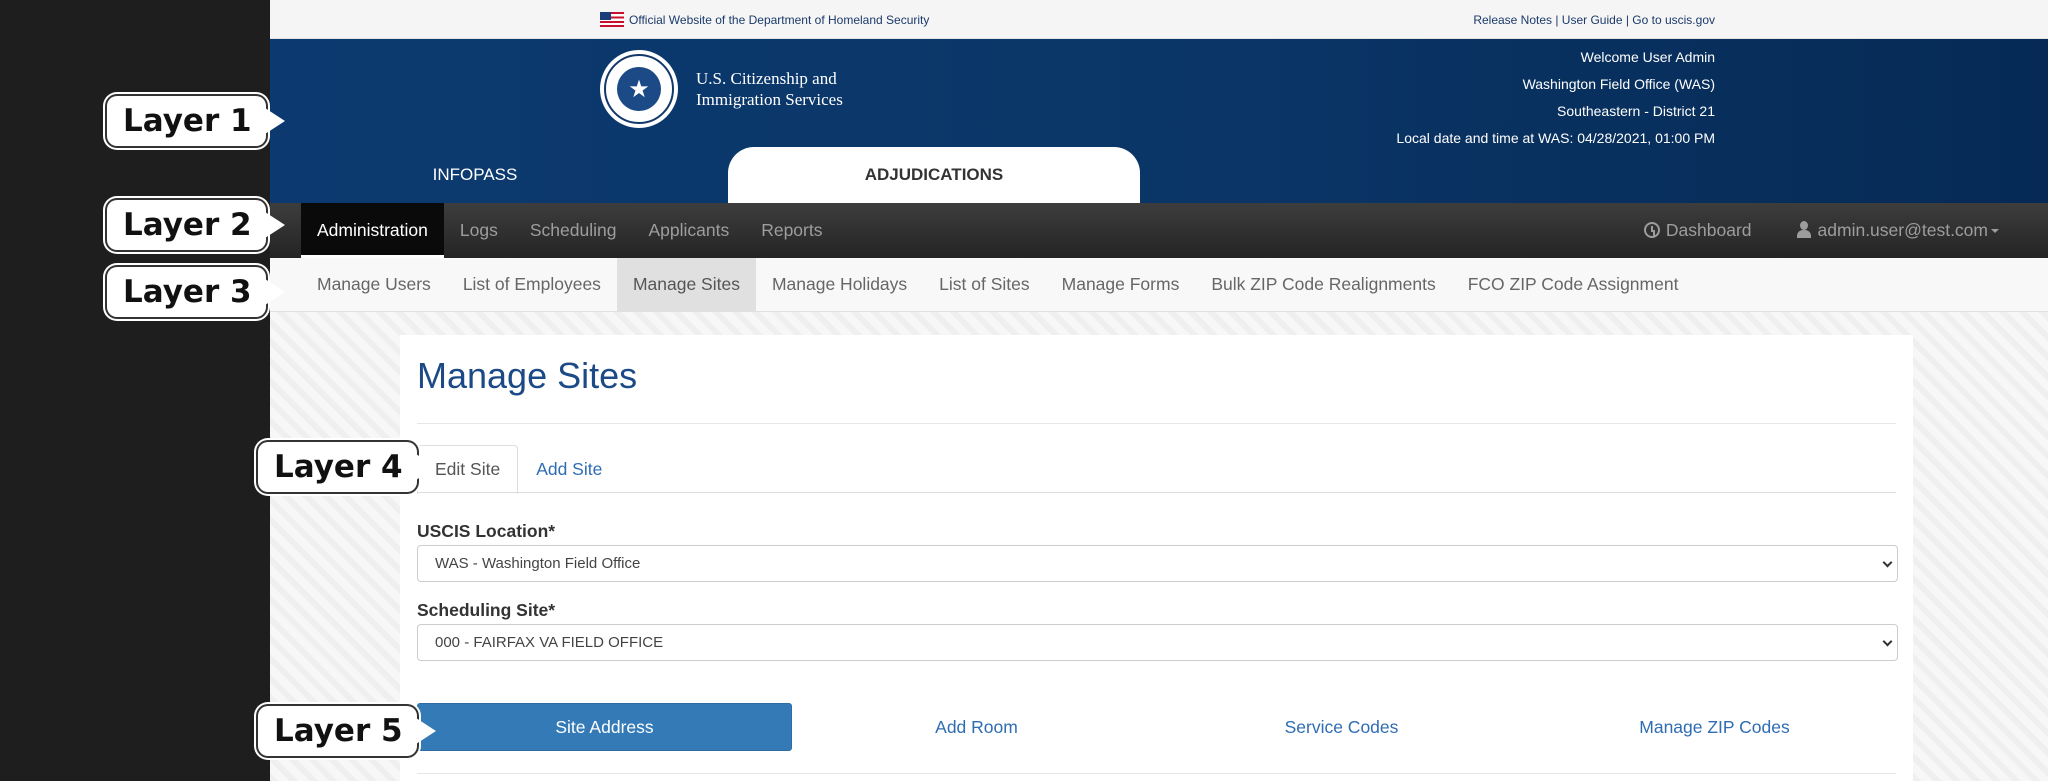  What do you see at coordinates (934, 175) in the screenshot?
I see `tab-adjudications: ADJUDICATIONS` at bounding box center [934, 175].